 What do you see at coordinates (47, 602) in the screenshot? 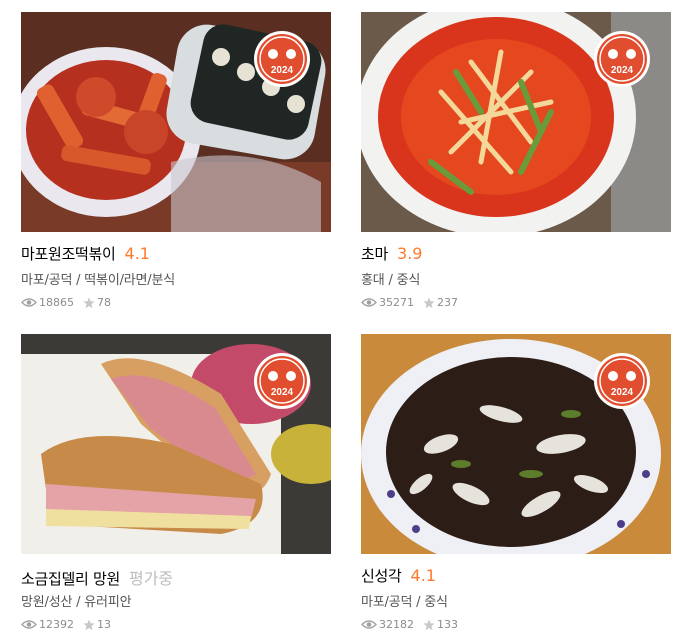
I see `restaurant-location: 망원/성산` at bounding box center [47, 602].